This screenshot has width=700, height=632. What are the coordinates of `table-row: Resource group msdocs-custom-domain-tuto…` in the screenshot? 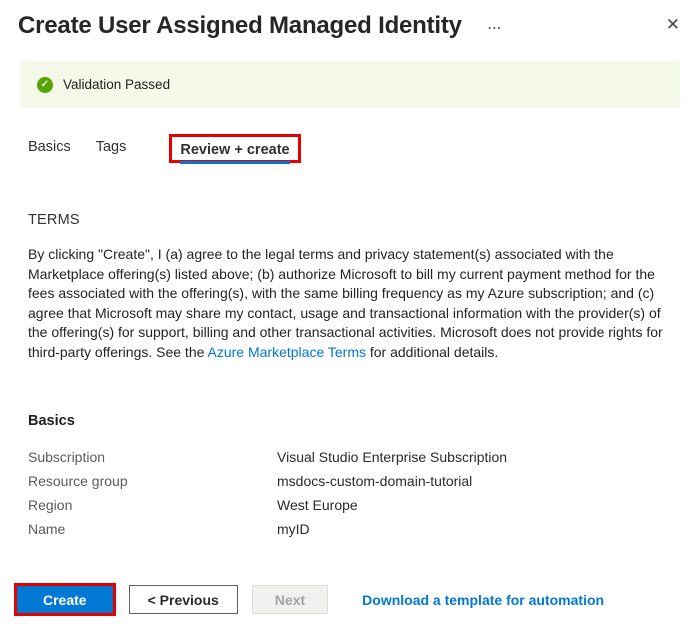 It's located at (350, 481).